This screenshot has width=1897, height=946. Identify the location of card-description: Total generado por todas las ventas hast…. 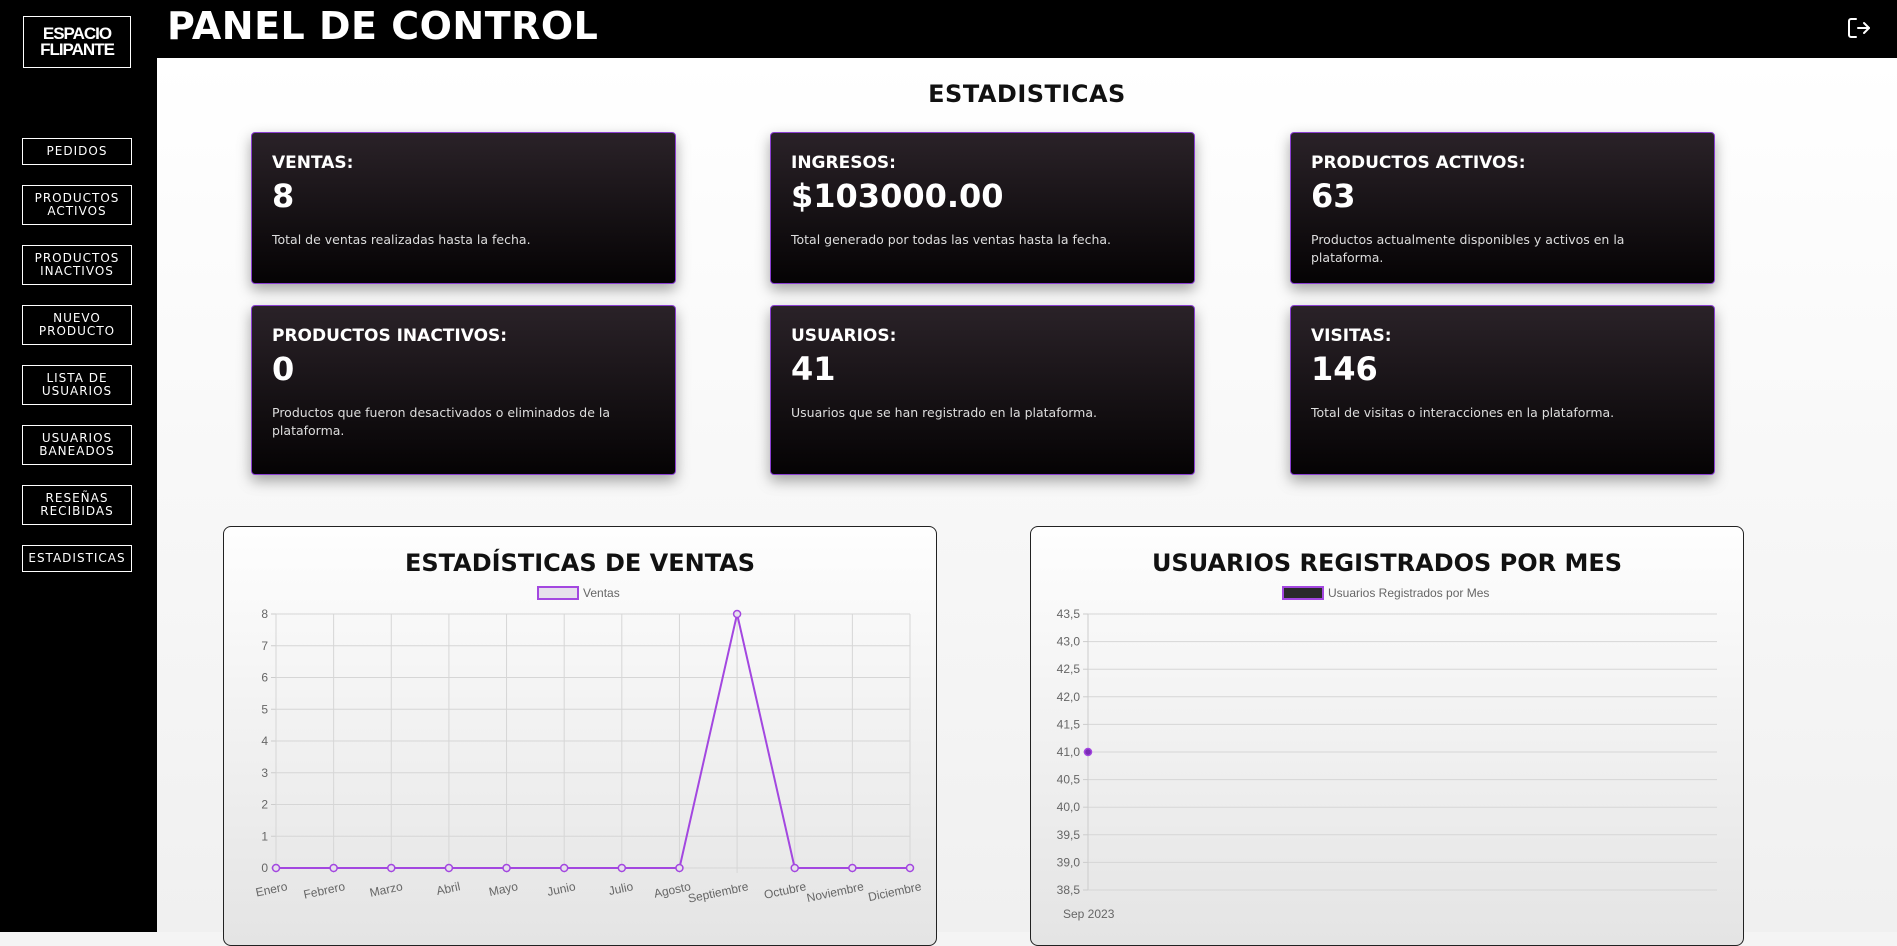
(951, 239).